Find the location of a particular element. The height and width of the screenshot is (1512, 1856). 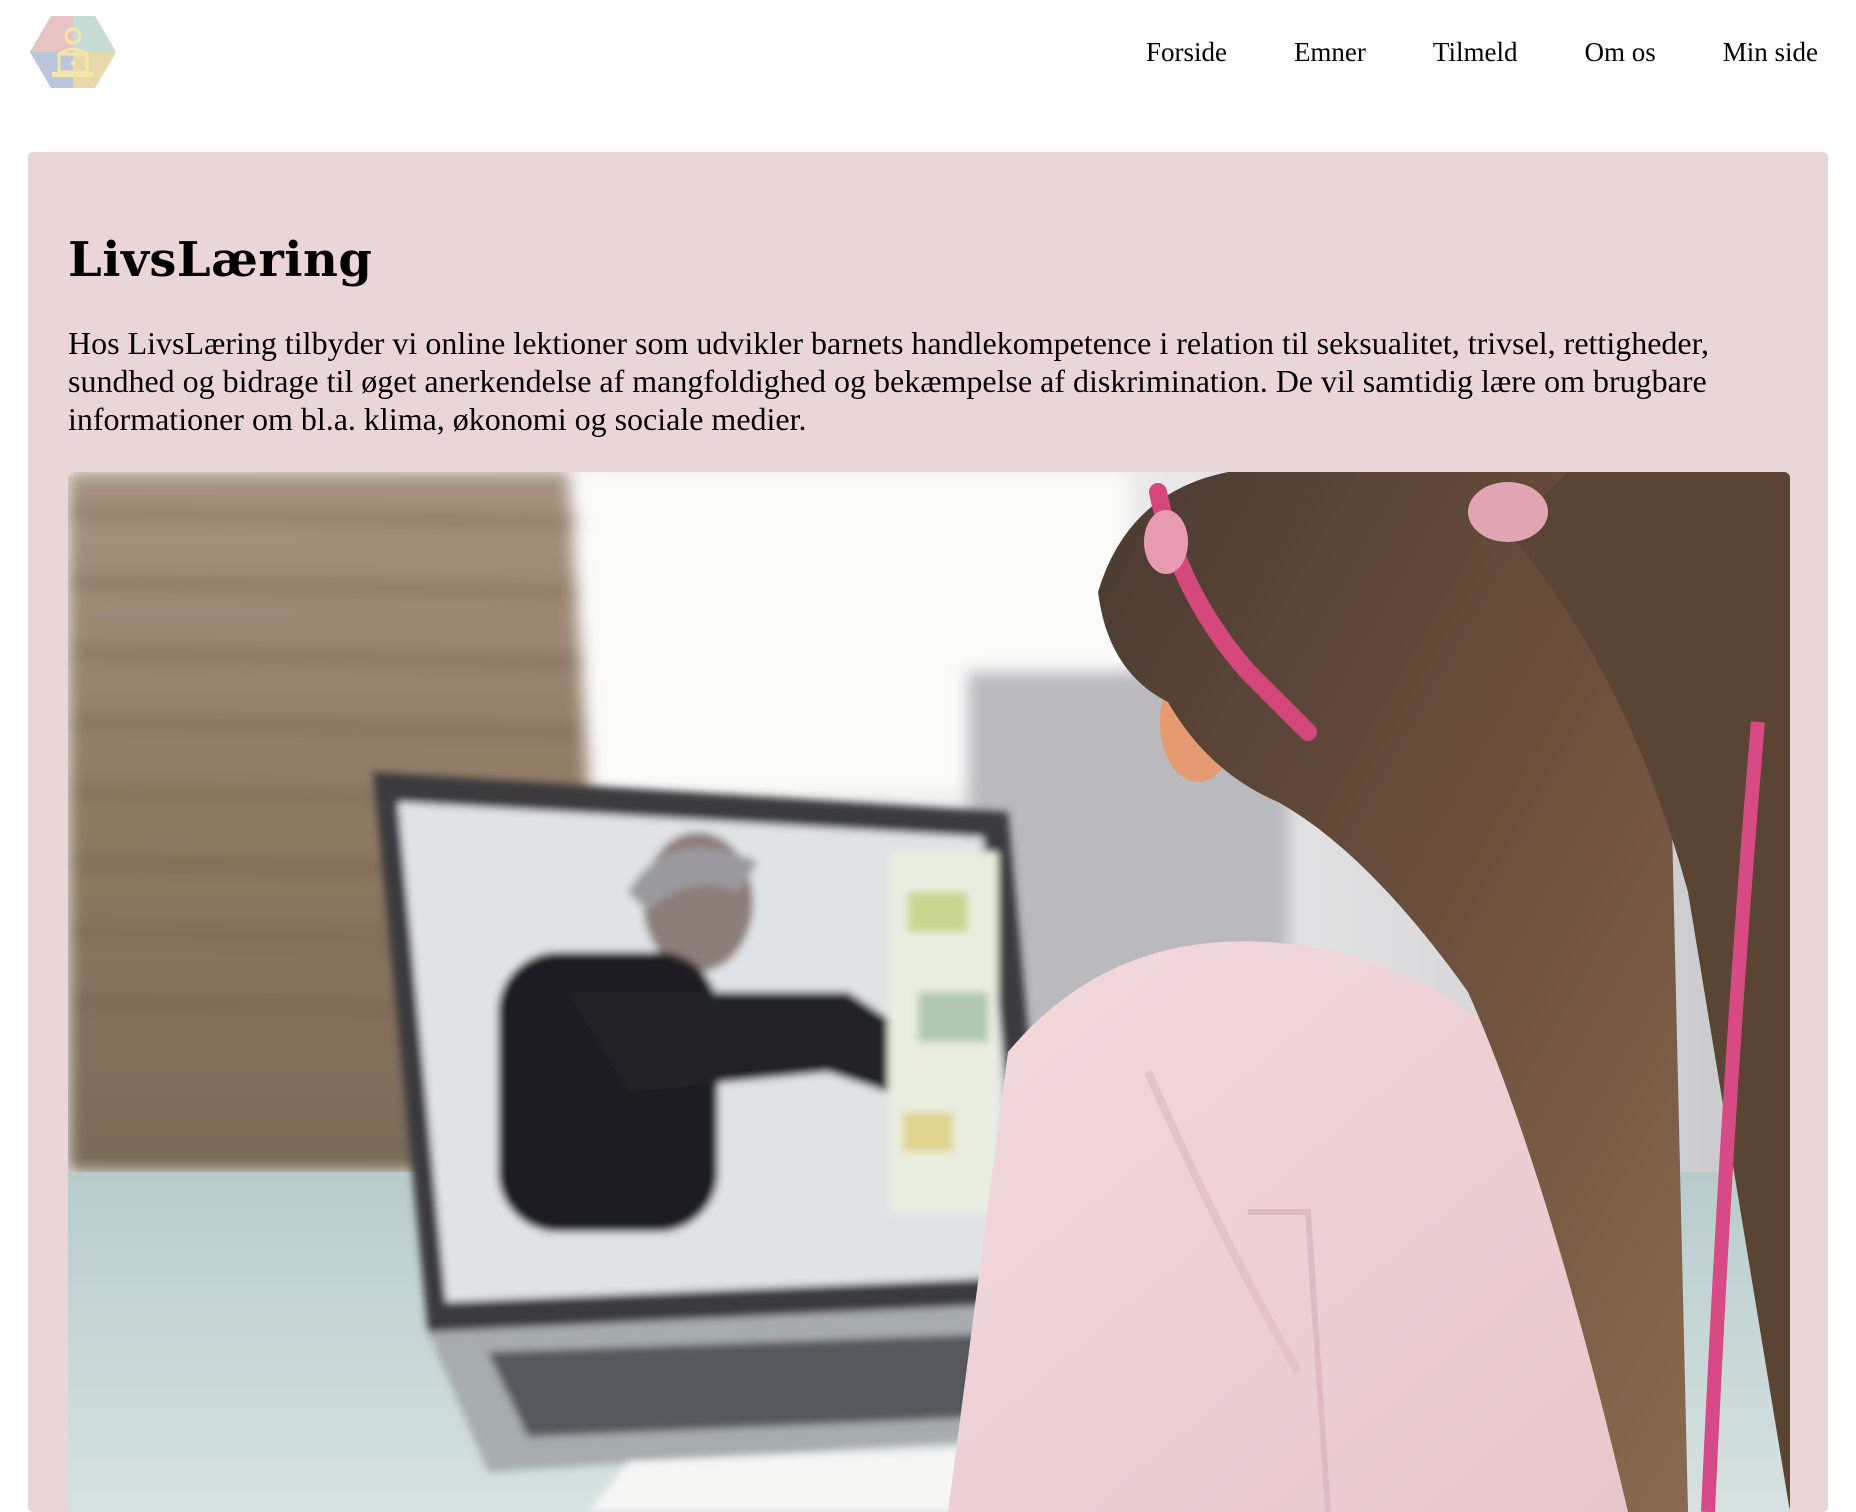

nav-om-os: Om os is located at coordinates (1619, 52).